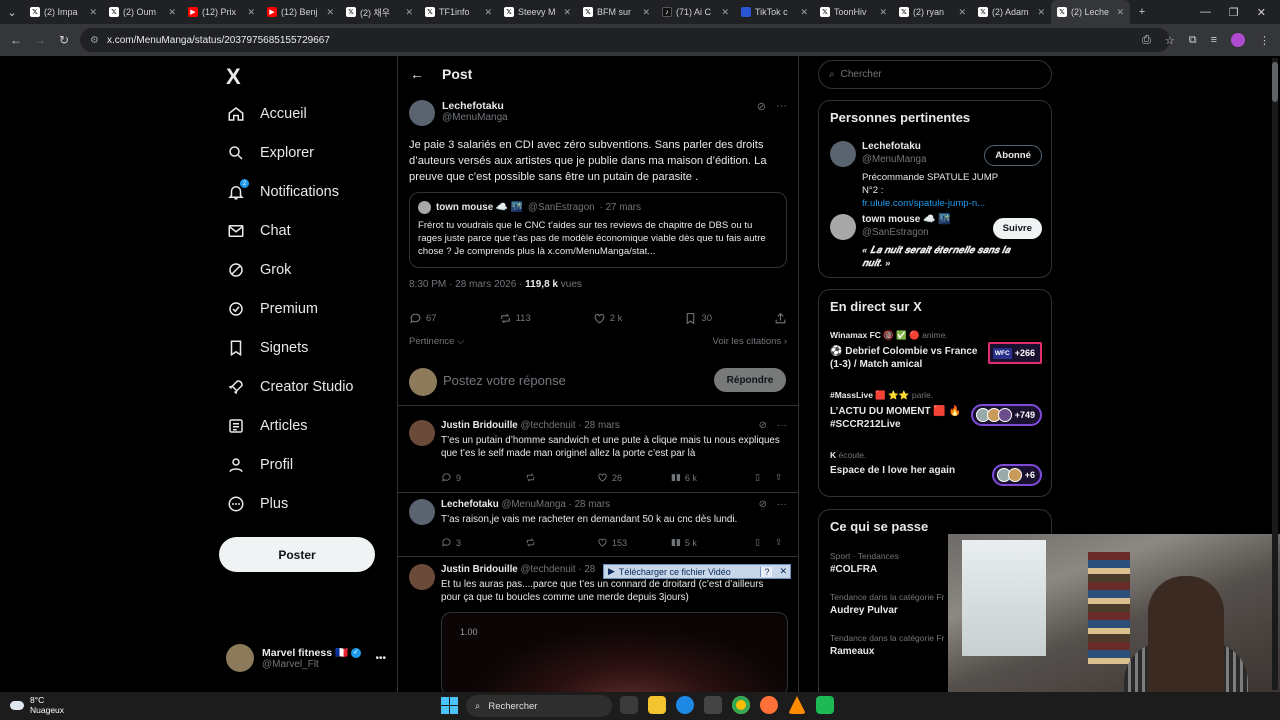  Describe the element at coordinates (436, 341) in the screenshot. I see `sort-dropdown: Pertinence ⌵` at that location.